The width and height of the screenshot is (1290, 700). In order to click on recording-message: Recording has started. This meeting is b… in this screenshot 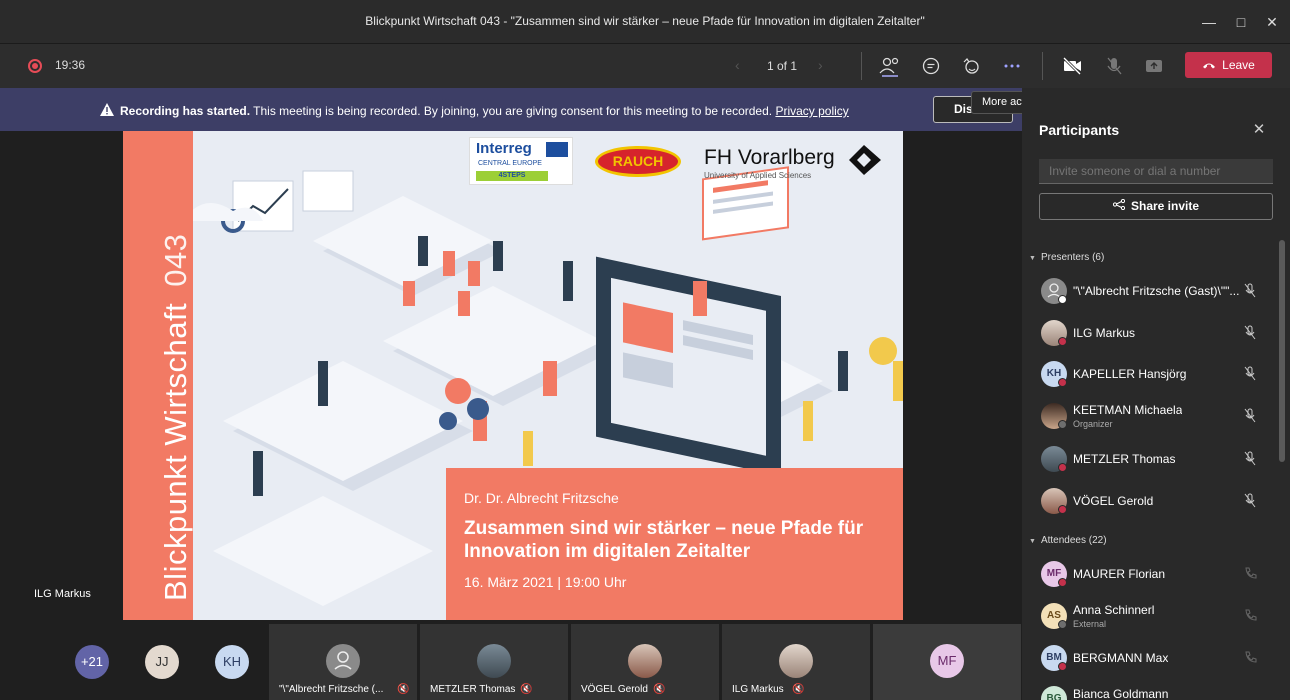, I will do `click(484, 111)`.